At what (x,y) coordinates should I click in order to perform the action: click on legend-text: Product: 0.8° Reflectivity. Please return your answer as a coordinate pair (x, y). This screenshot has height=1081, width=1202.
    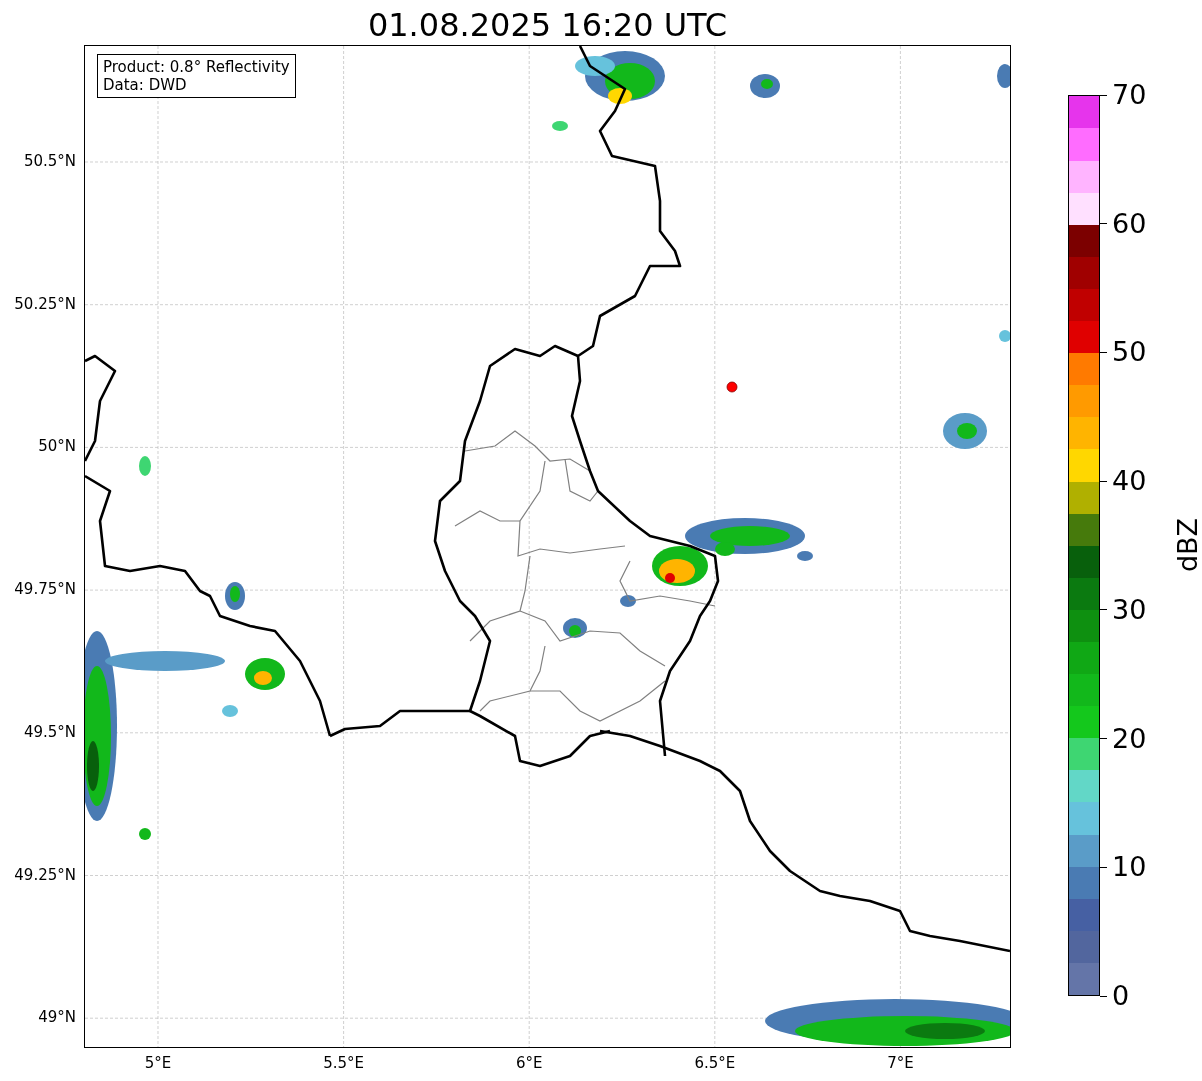
    Looking at the image, I should click on (196, 67).